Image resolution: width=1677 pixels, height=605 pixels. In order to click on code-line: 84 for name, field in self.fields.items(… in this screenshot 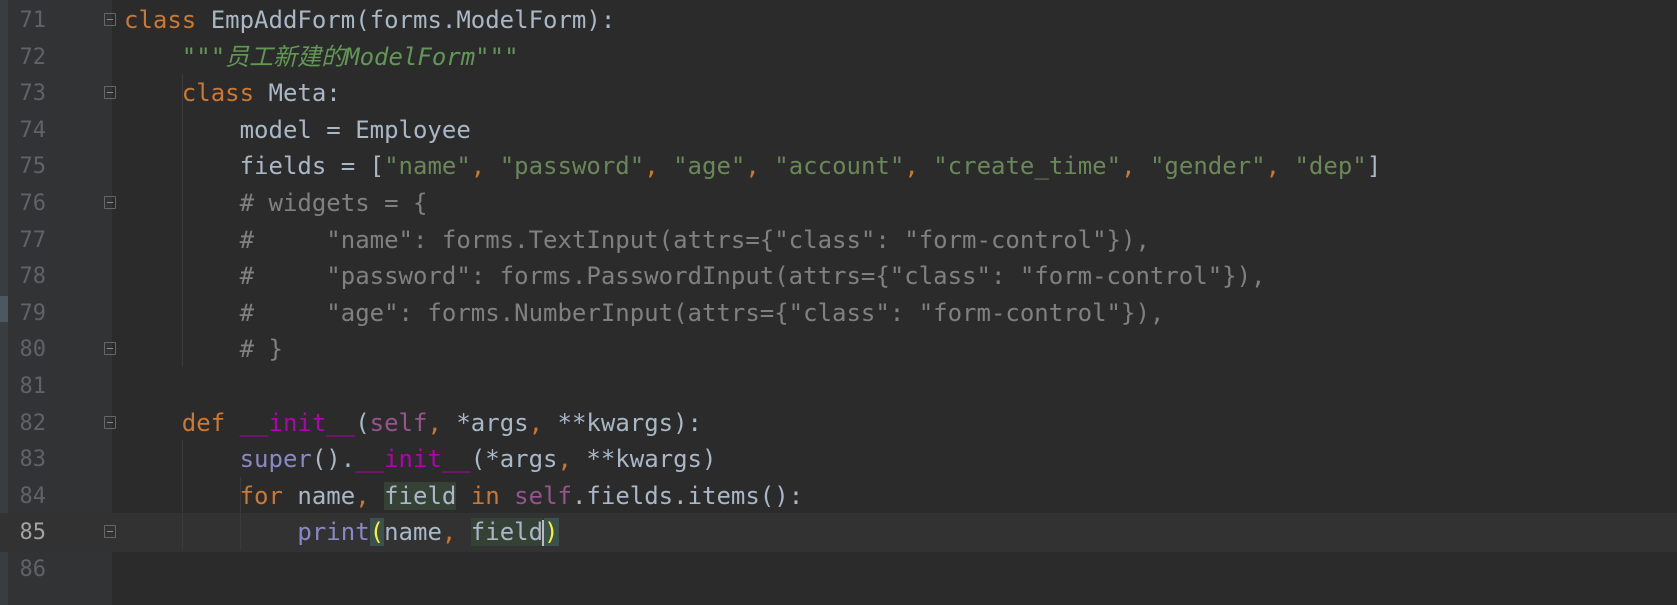, I will do `click(838, 496)`.